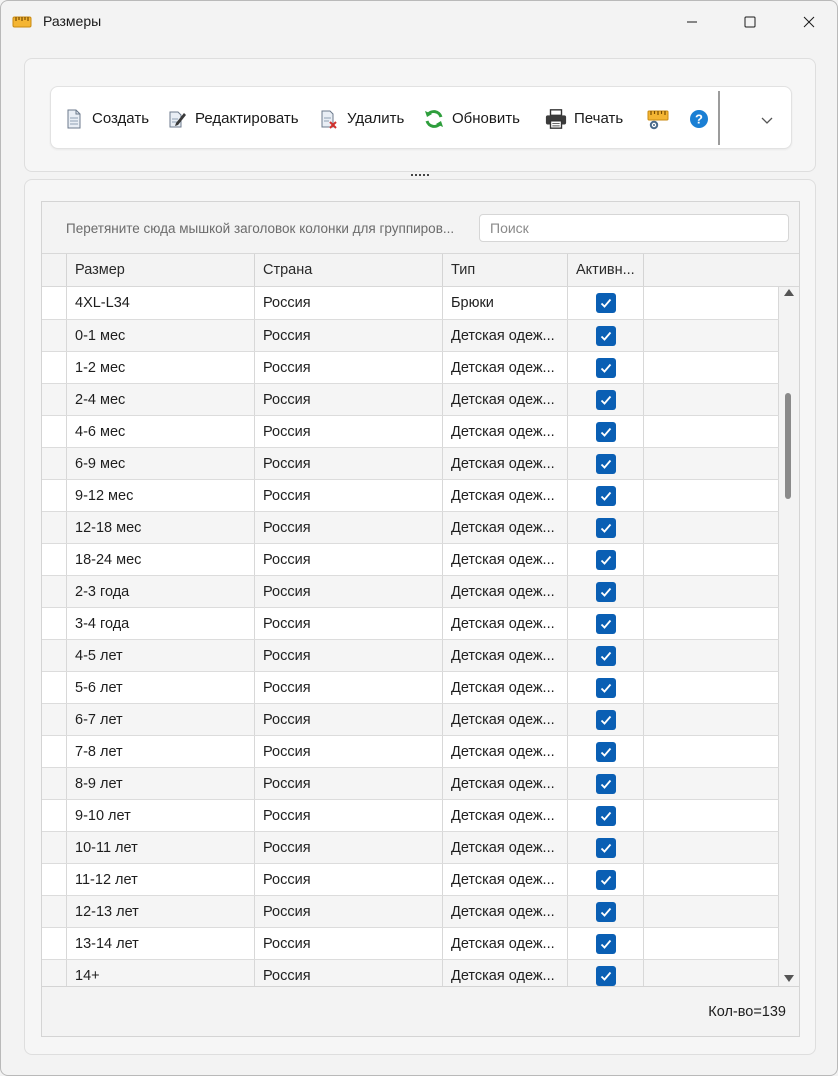 This screenshot has width=838, height=1076. What do you see at coordinates (232, 118) in the screenshot?
I see `edit-button: Редактировать` at bounding box center [232, 118].